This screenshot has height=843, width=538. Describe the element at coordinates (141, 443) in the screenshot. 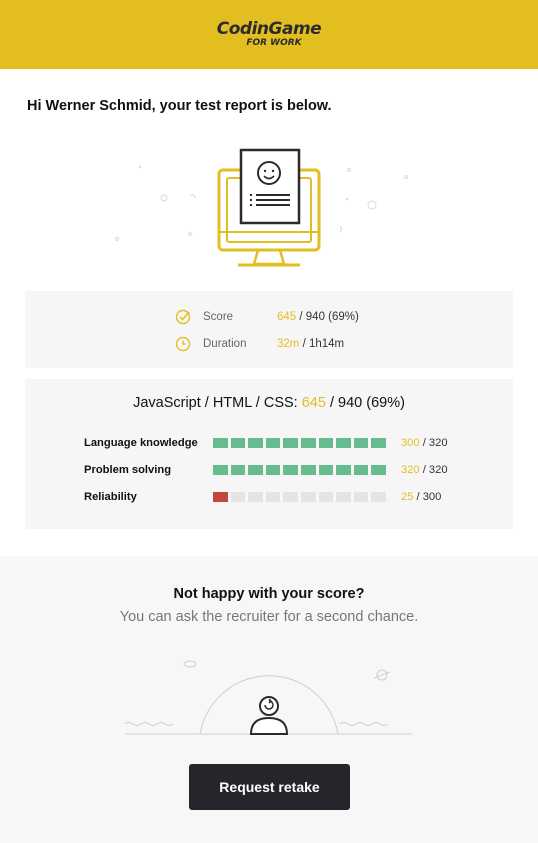

I see `skill-label: Language knowledge` at that location.